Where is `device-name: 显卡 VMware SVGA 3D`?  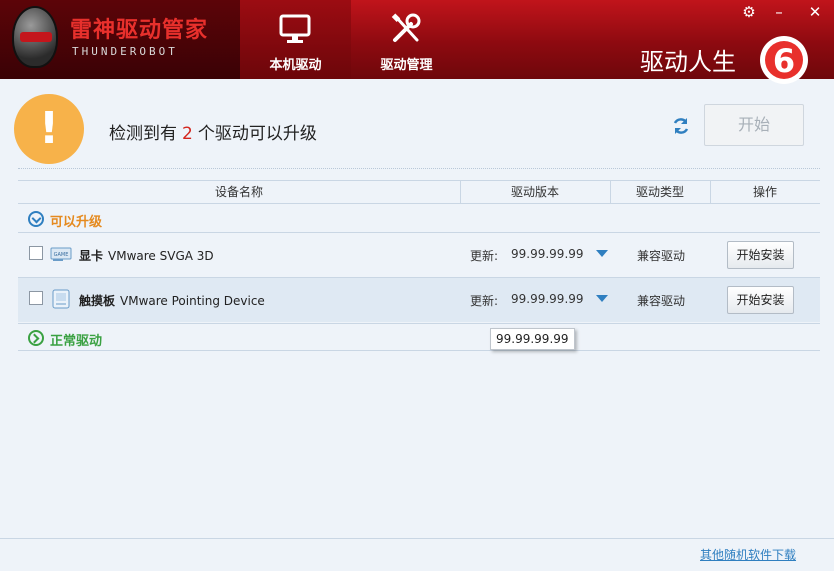
device-name: 显卡 VMware SVGA 3D is located at coordinates (146, 255).